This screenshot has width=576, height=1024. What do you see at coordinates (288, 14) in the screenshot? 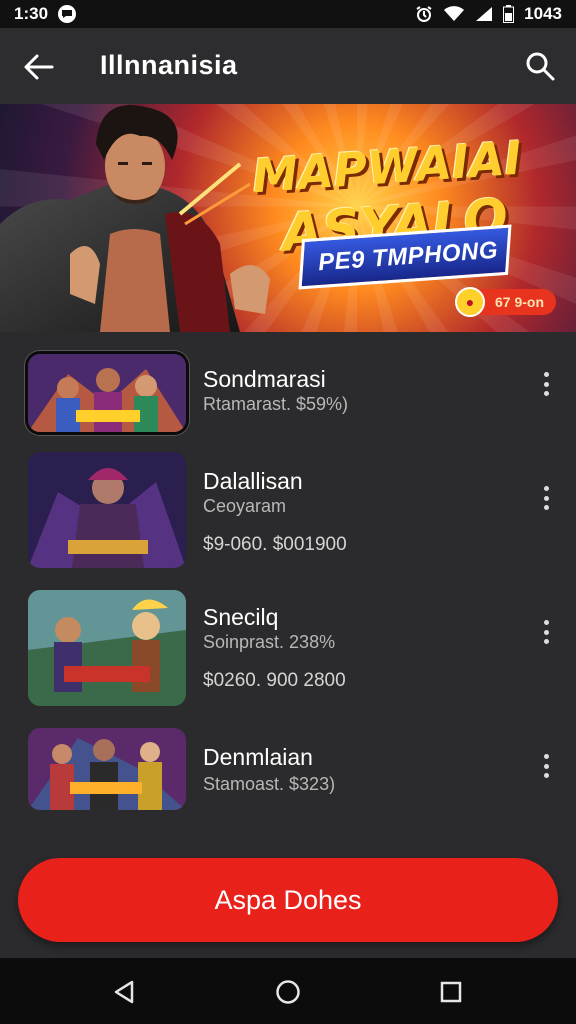
I see `status-bar: 1:30 1043` at bounding box center [288, 14].